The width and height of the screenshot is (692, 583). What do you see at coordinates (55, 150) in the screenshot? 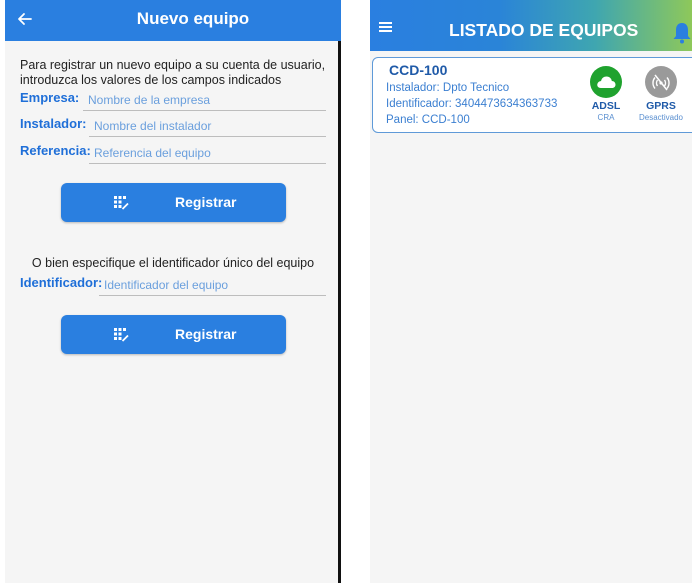
I see `reference-label: Referencia:` at bounding box center [55, 150].